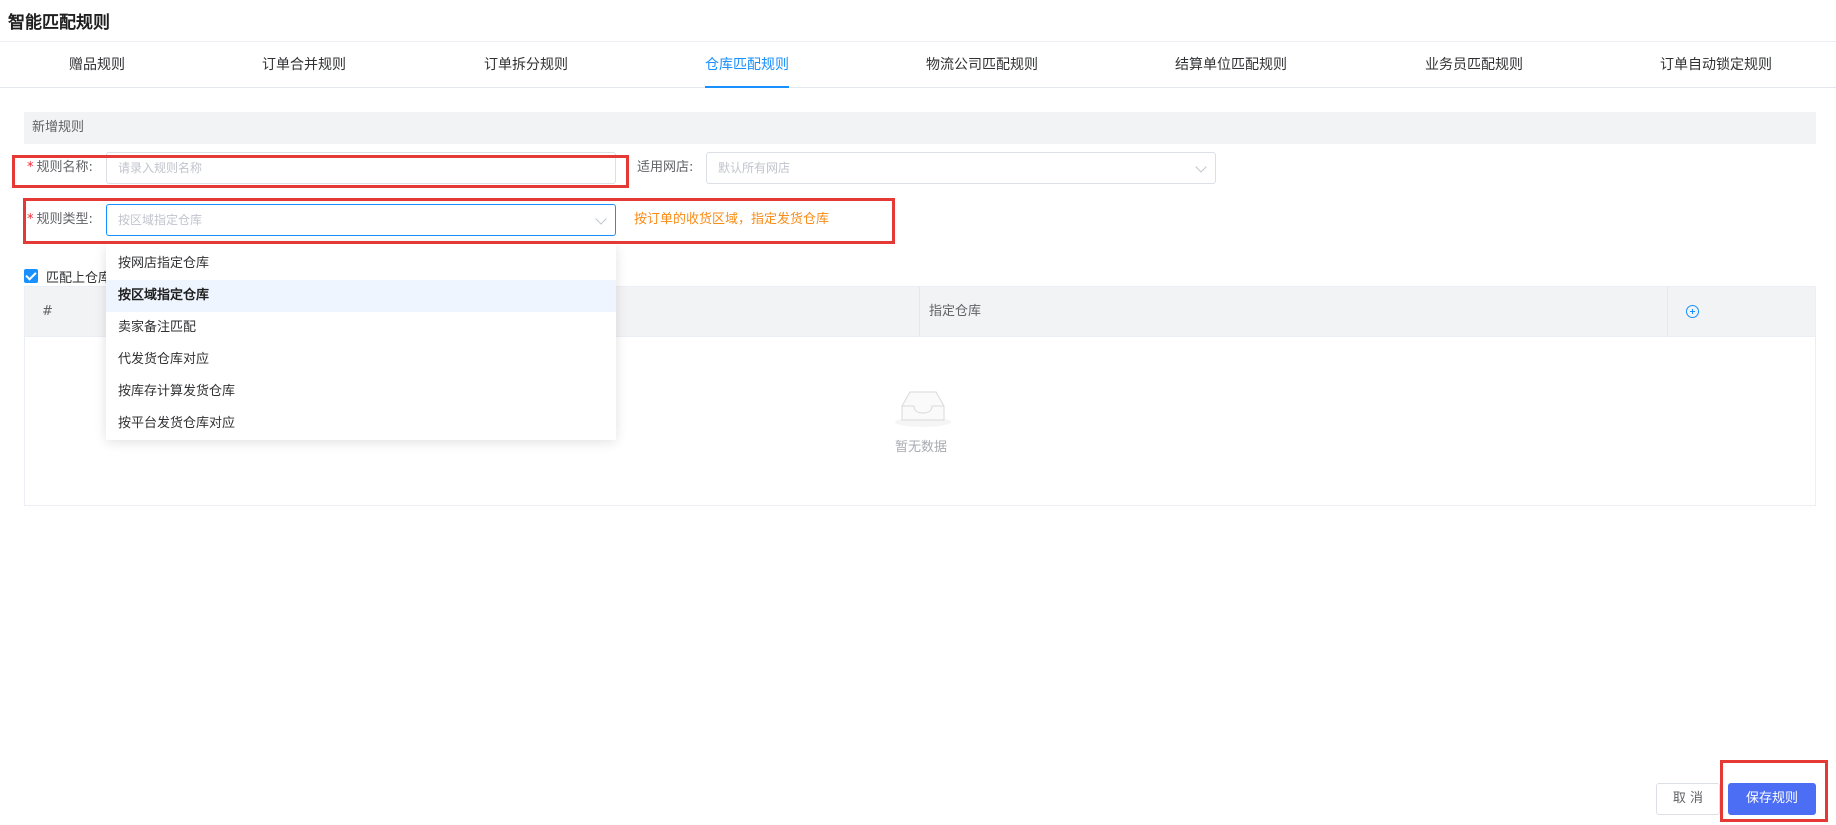 The width and height of the screenshot is (1836, 825). Describe the element at coordinates (361, 360) in the screenshot. I see `option-dropship-warehouse: 代发货仓库对应` at that location.